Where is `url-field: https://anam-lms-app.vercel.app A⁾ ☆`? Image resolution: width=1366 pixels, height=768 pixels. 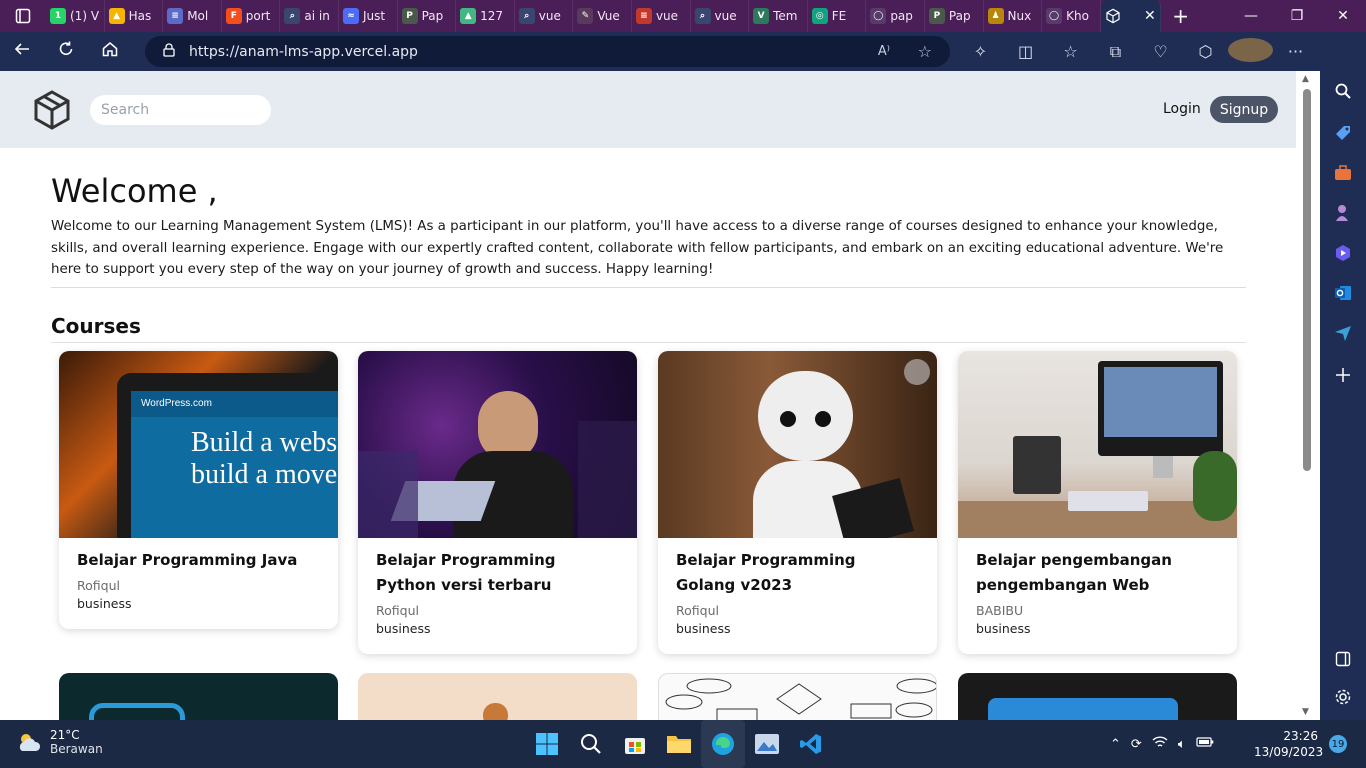 url-field: https://anam-lms-app.vercel.app A⁾ ☆ is located at coordinates (547, 51).